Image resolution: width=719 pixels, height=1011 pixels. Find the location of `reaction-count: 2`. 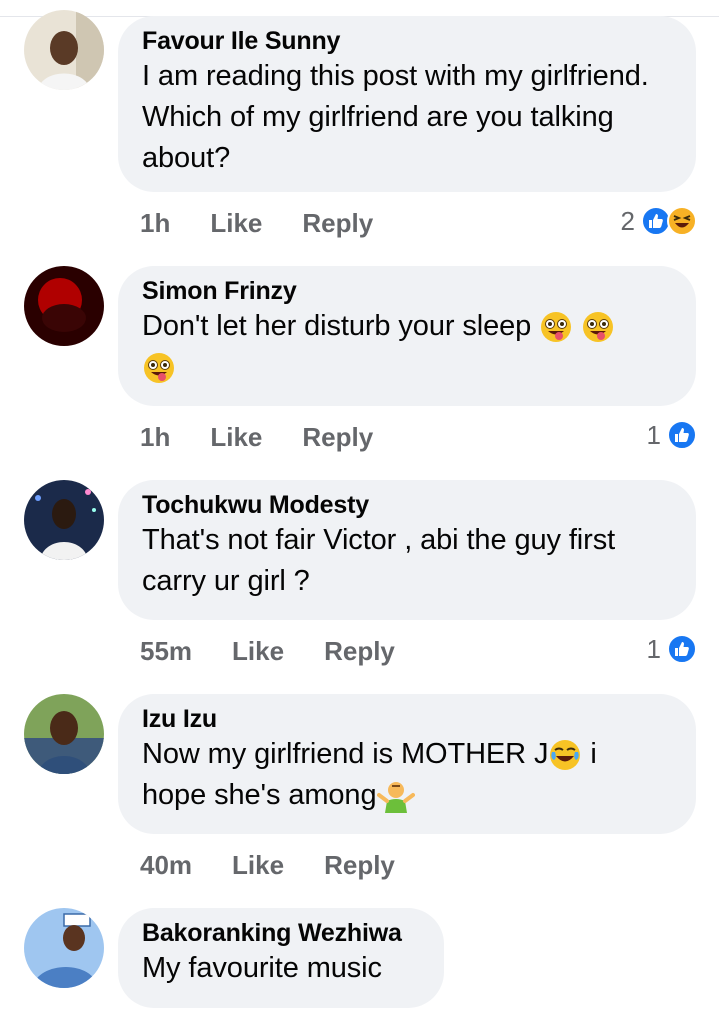

reaction-count: 2 is located at coordinates (627, 220).